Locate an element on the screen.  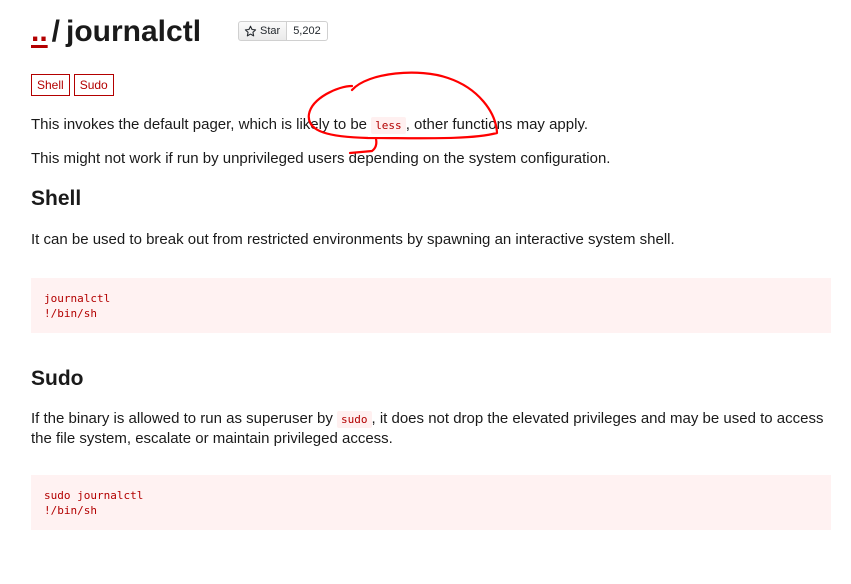
tag-shell: Shell is located at coordinates (50, 85).